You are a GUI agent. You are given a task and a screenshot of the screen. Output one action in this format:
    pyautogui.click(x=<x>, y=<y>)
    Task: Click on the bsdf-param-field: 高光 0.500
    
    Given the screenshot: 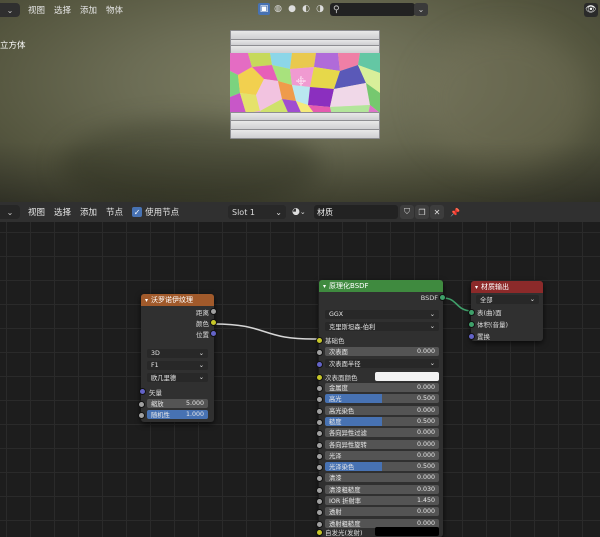 What is the action you would take?
    pyautogui.click(x=382, y=398)
    